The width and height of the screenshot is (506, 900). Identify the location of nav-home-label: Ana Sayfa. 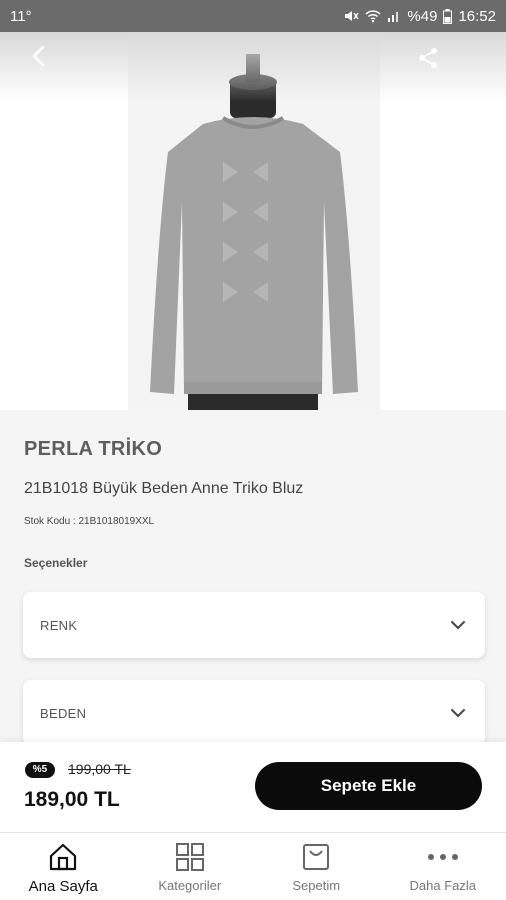
(63, 886).